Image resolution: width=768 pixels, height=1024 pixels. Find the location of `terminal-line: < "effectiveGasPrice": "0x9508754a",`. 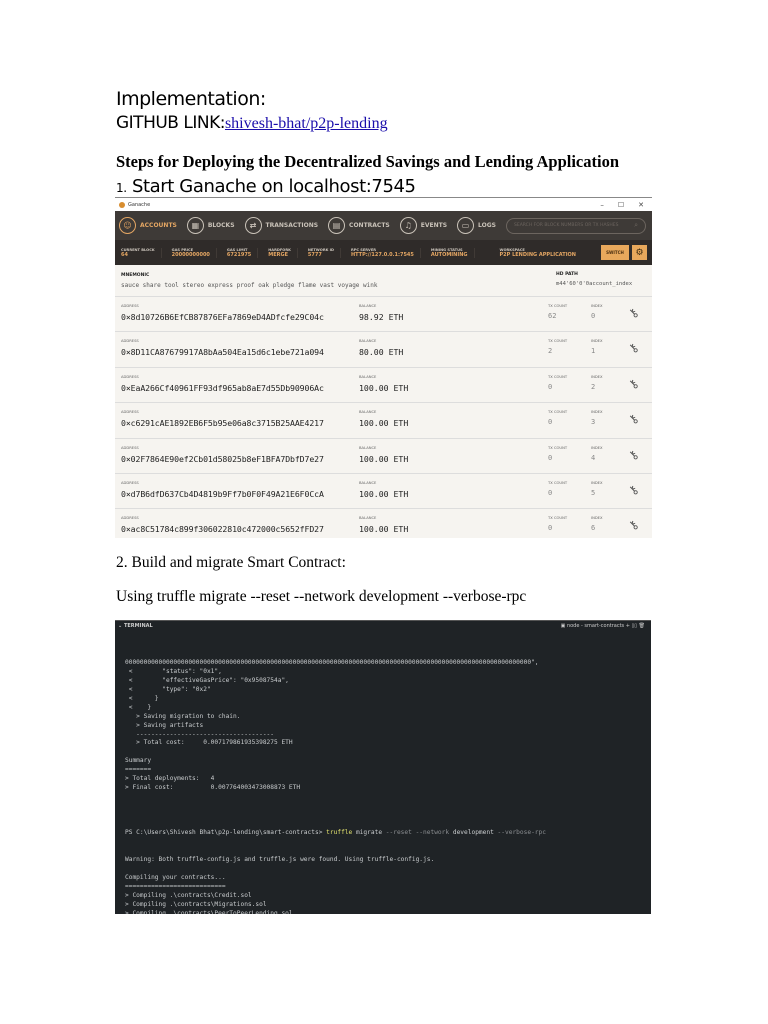

terminal-line: < "effectiveGasPrice": "0x9508754a", is located at coordinates (207, 680).